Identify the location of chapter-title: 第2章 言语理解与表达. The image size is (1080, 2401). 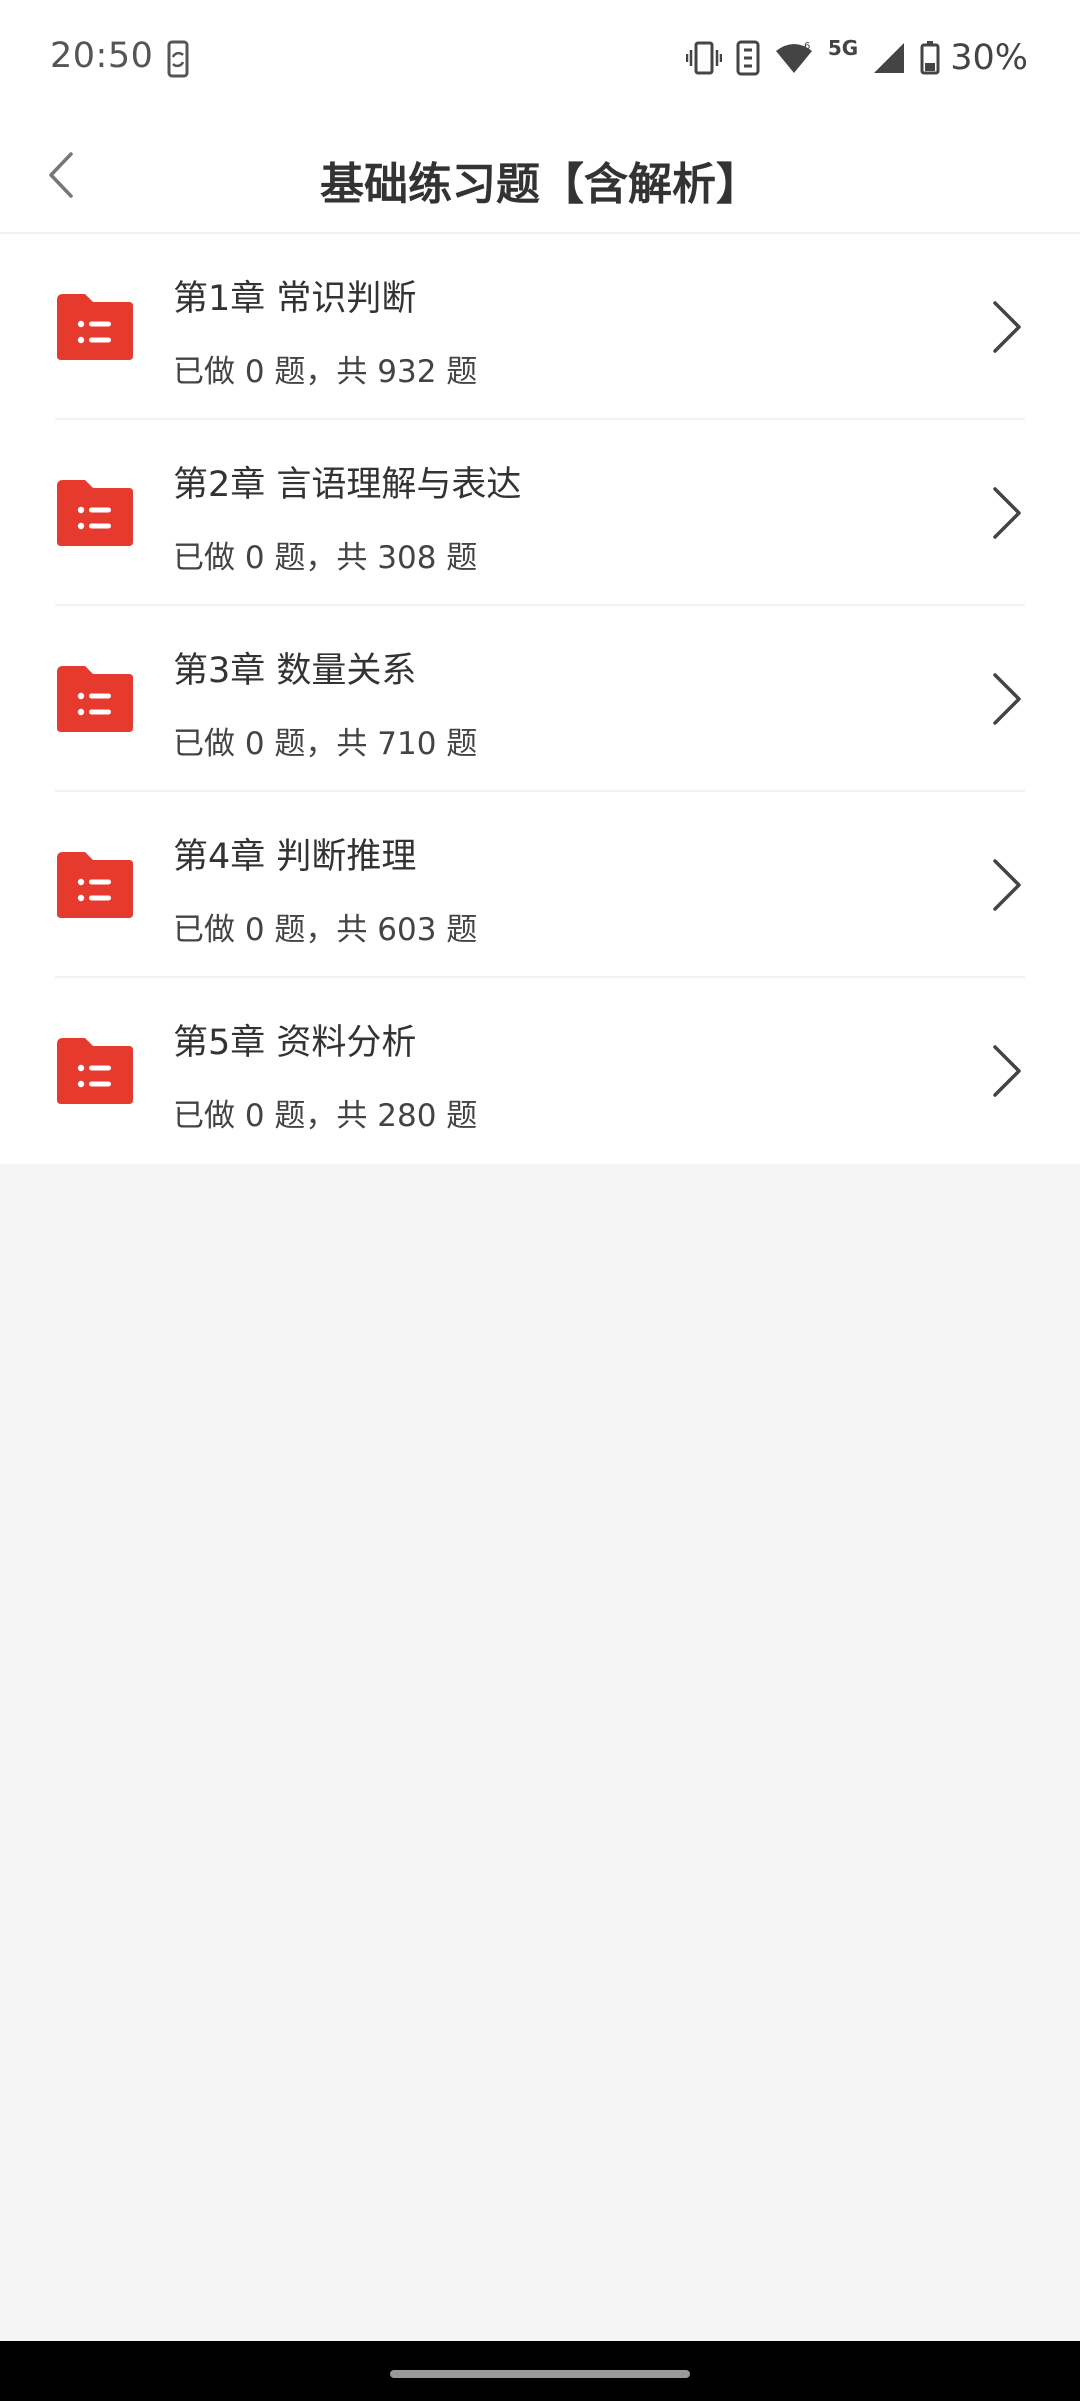
(347, 485).